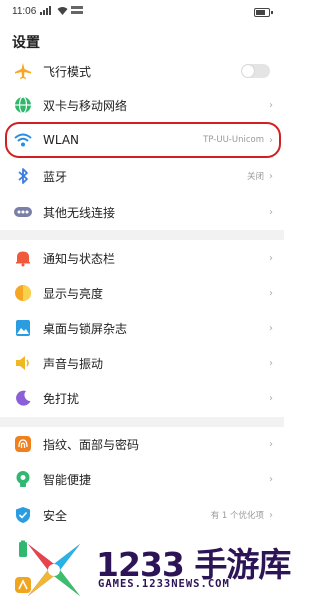 Image resolution: width=320 pixels, height=602 pixels. Describe the element at coordinates (142, 71) in the screenshot. I see `airplane-mode-row: 飞行模式` at that location.